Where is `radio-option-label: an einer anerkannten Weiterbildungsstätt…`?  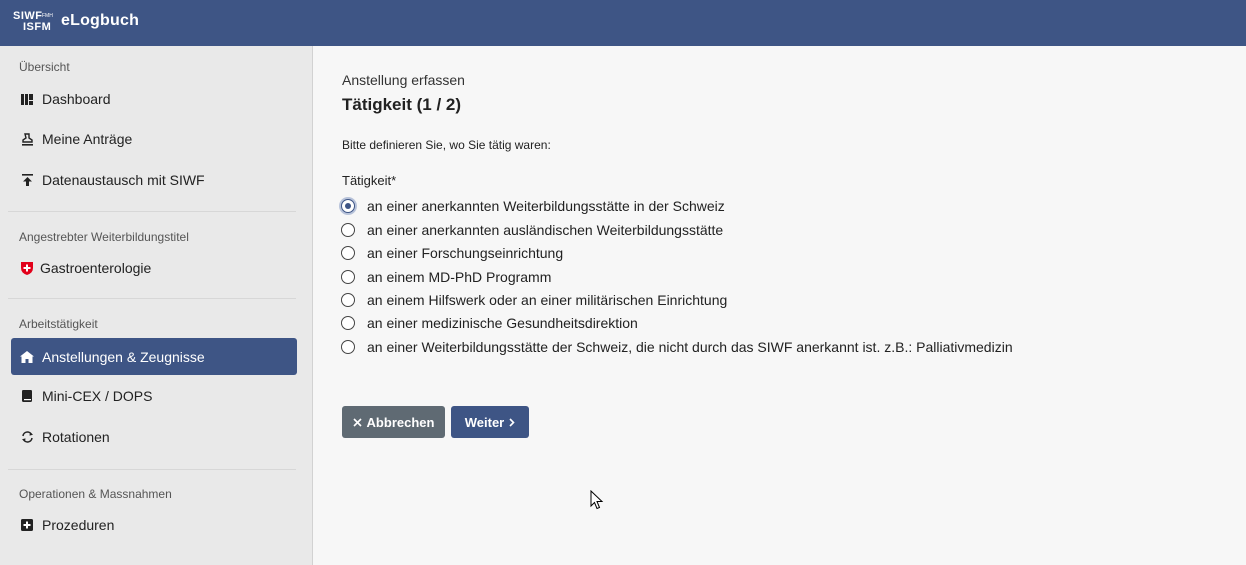
radio-option-label: an einer anerkannten Weiterbildungsstätt… is located at coordinates (546, 206).